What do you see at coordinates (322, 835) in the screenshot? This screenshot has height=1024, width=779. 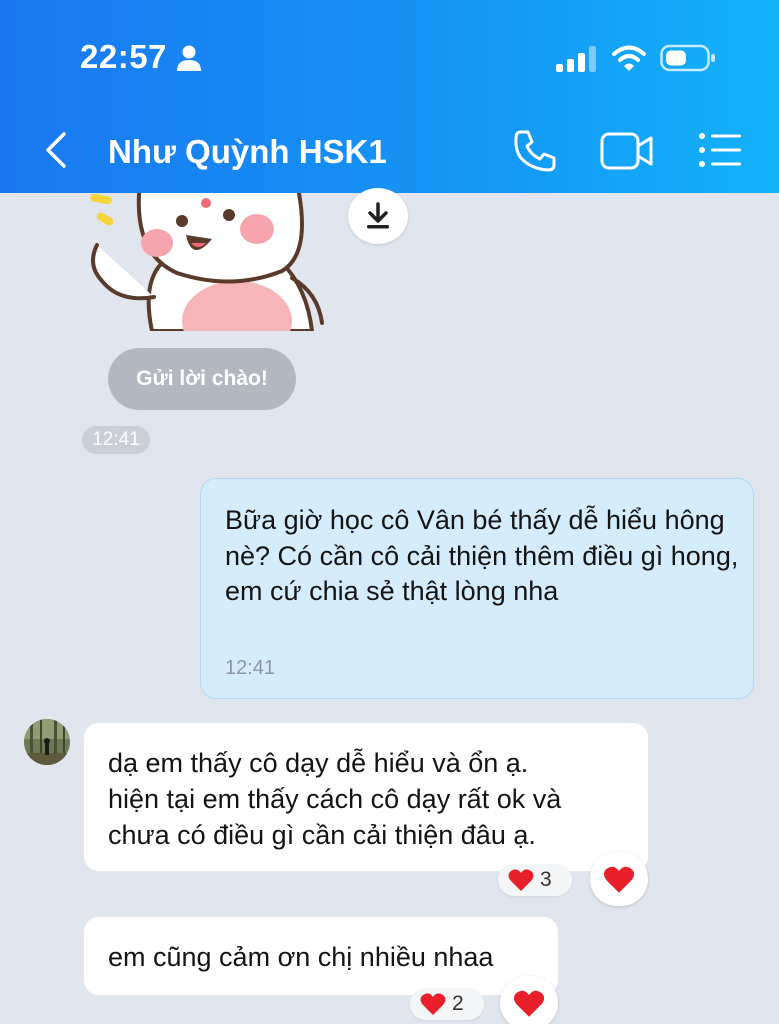 I see `message-text-line: chưa có điều gì cần cải thiện đâu ạ.` at bounding box center [322, 835].